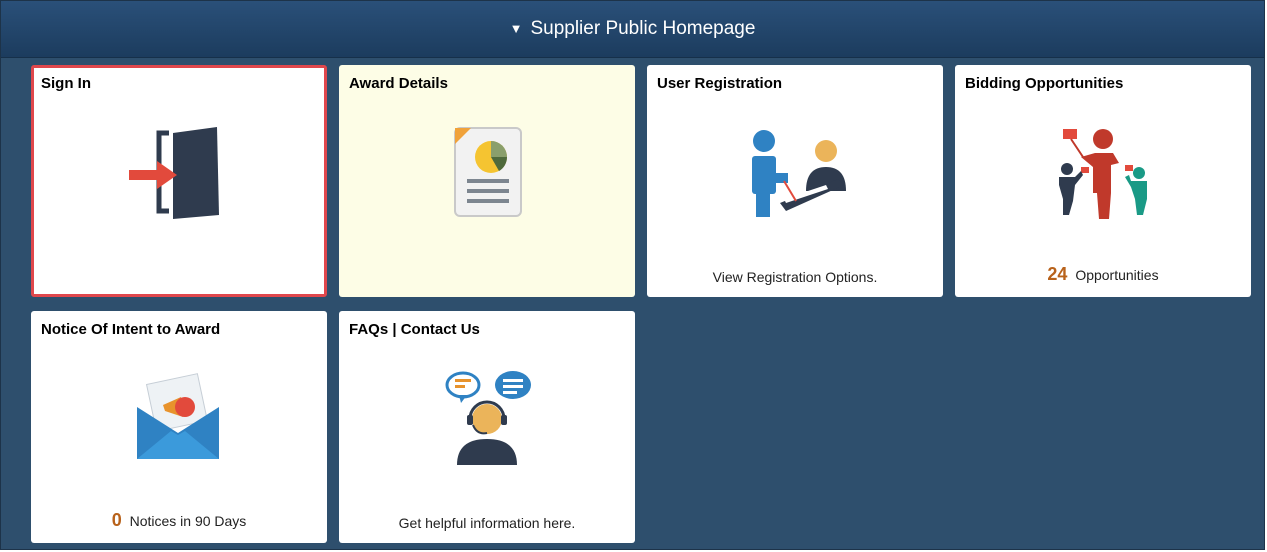 Image resolution: width=1267 pixels, height=552 pixels. I want to click on tile-title: User Registration, so click(720, 83).